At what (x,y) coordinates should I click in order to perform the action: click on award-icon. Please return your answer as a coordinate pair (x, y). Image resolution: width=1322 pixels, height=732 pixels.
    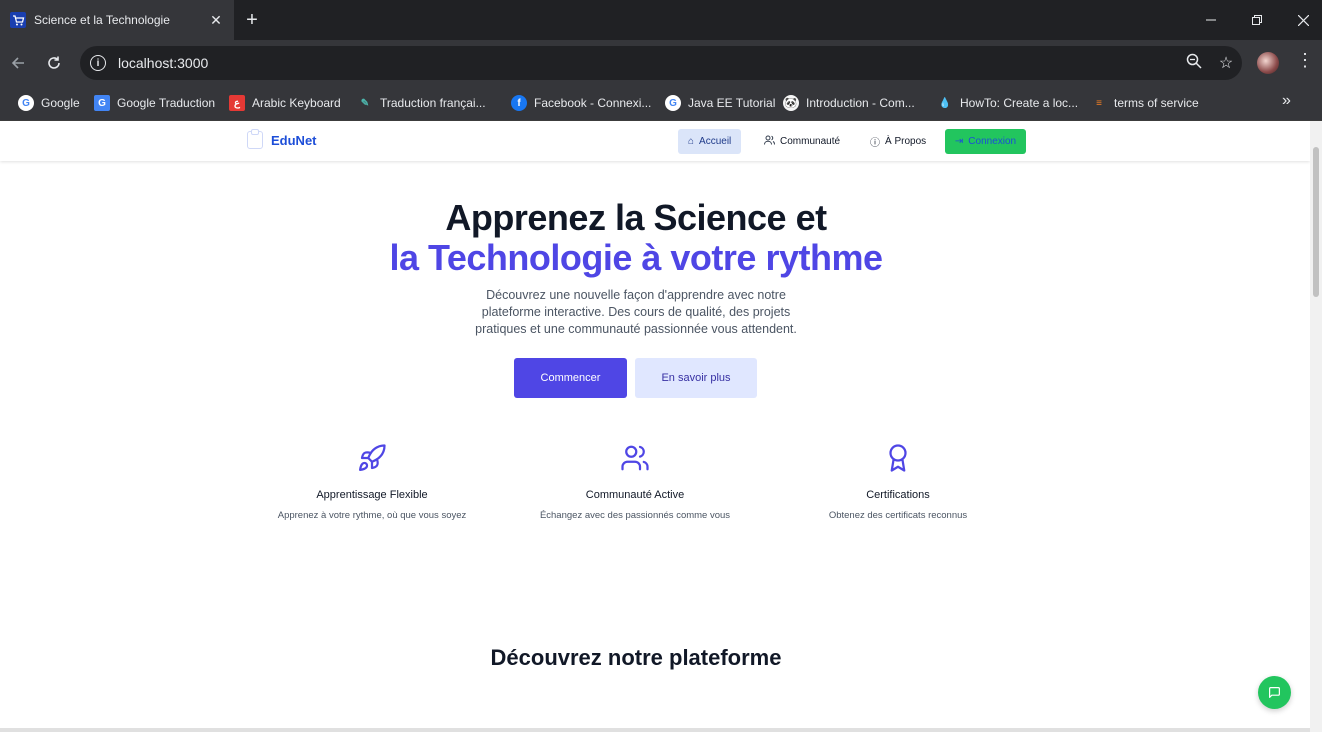
    Looking at the image, I should click on (898, 458).